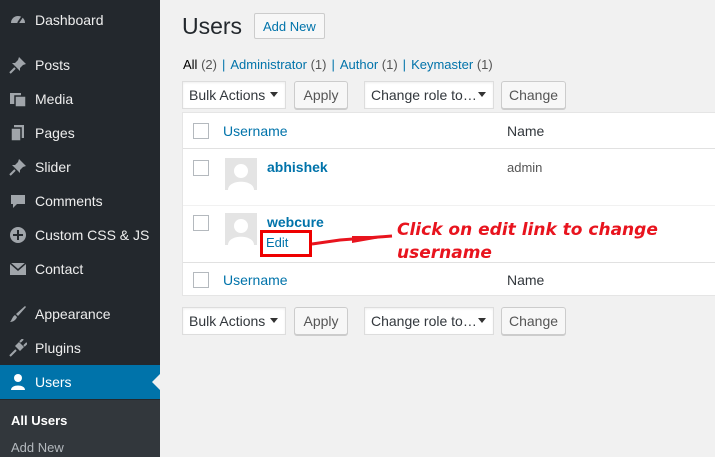 The height and width of the screenshot is (457, 715). Describe the element at coordinates (209, 64) in the screenshot. I see `filter-all-count: (2)` at that location.